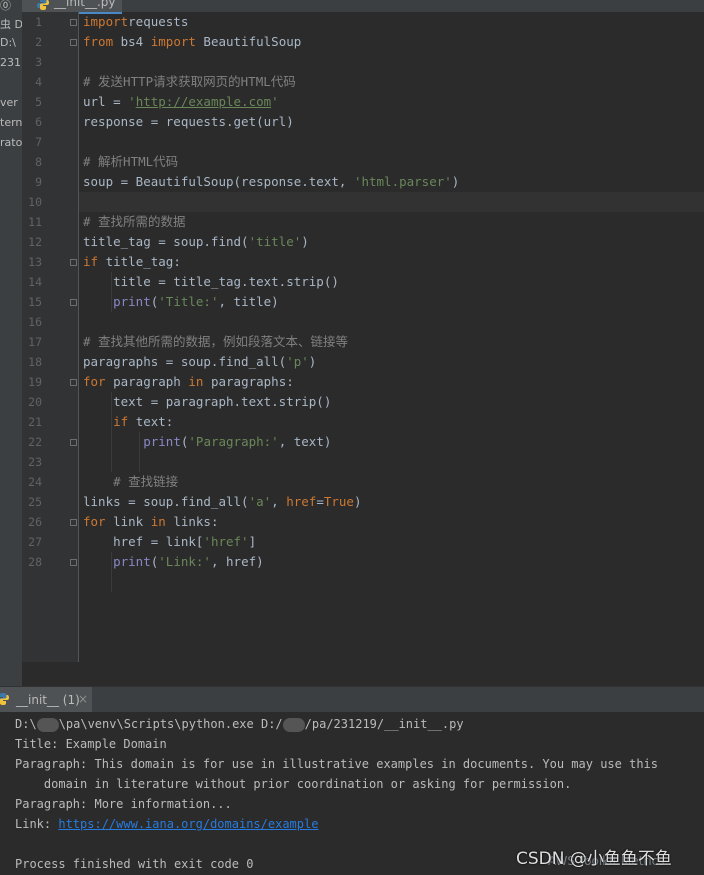 The width and height of the screenshot is (704, 875). What do you see at coordinates (11, 343) in the screenshot?
I see `project-panel-strip: ⓪ 虫 D D:\ 231 ver tern rato` at bounding box center [11, 343].